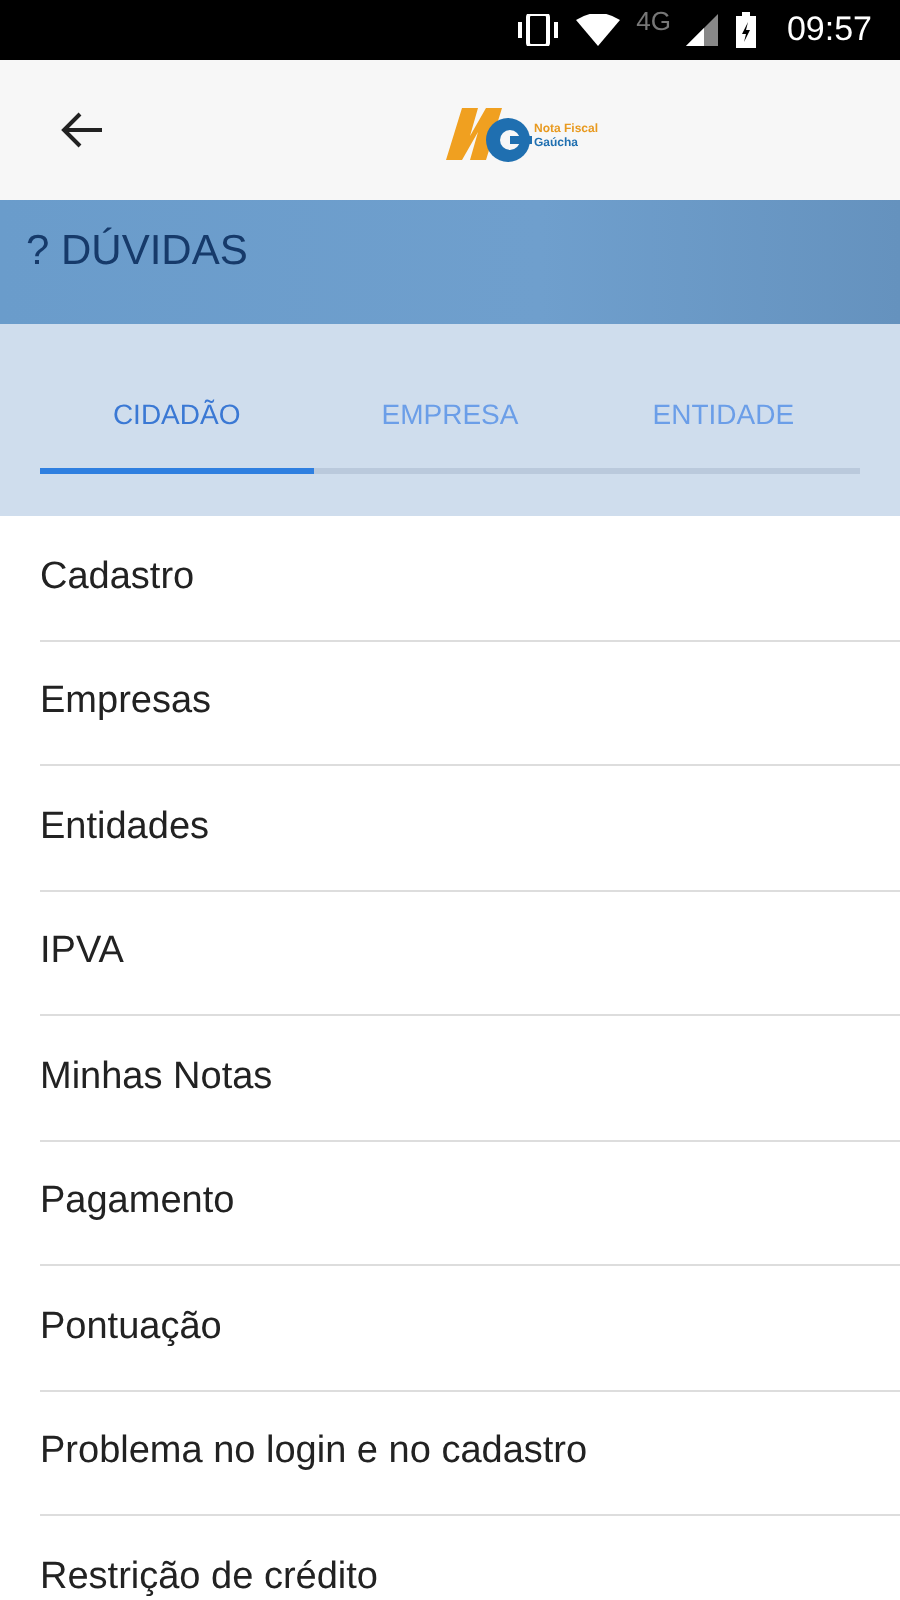 The height and width of the screenshot is (1600, 900). Describe the element at coordinates (82, 130) in the screenshot. I see `back-arrow-icon` at that location.